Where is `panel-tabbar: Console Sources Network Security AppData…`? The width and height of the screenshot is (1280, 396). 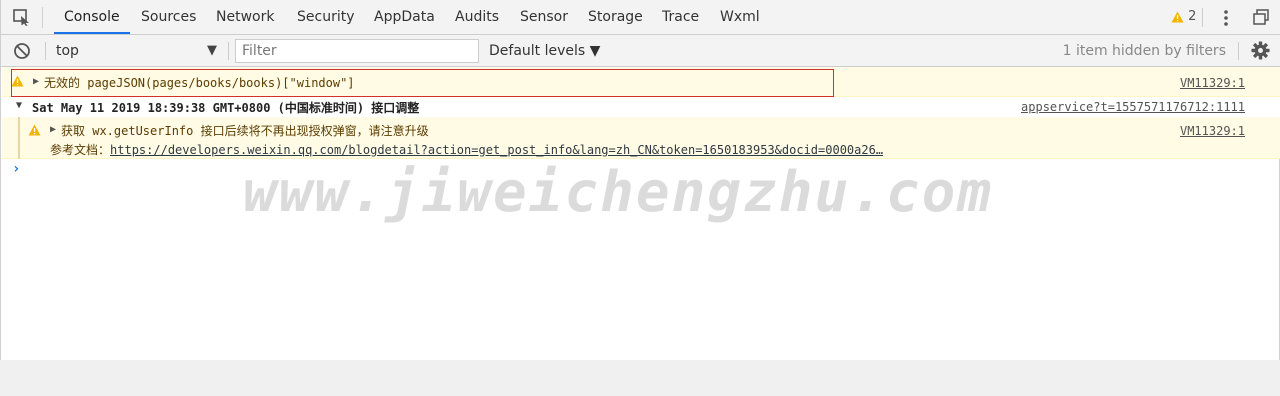 panel-tabbar: Console Sources Network Security AppData… is located at coordinates (640, 17).